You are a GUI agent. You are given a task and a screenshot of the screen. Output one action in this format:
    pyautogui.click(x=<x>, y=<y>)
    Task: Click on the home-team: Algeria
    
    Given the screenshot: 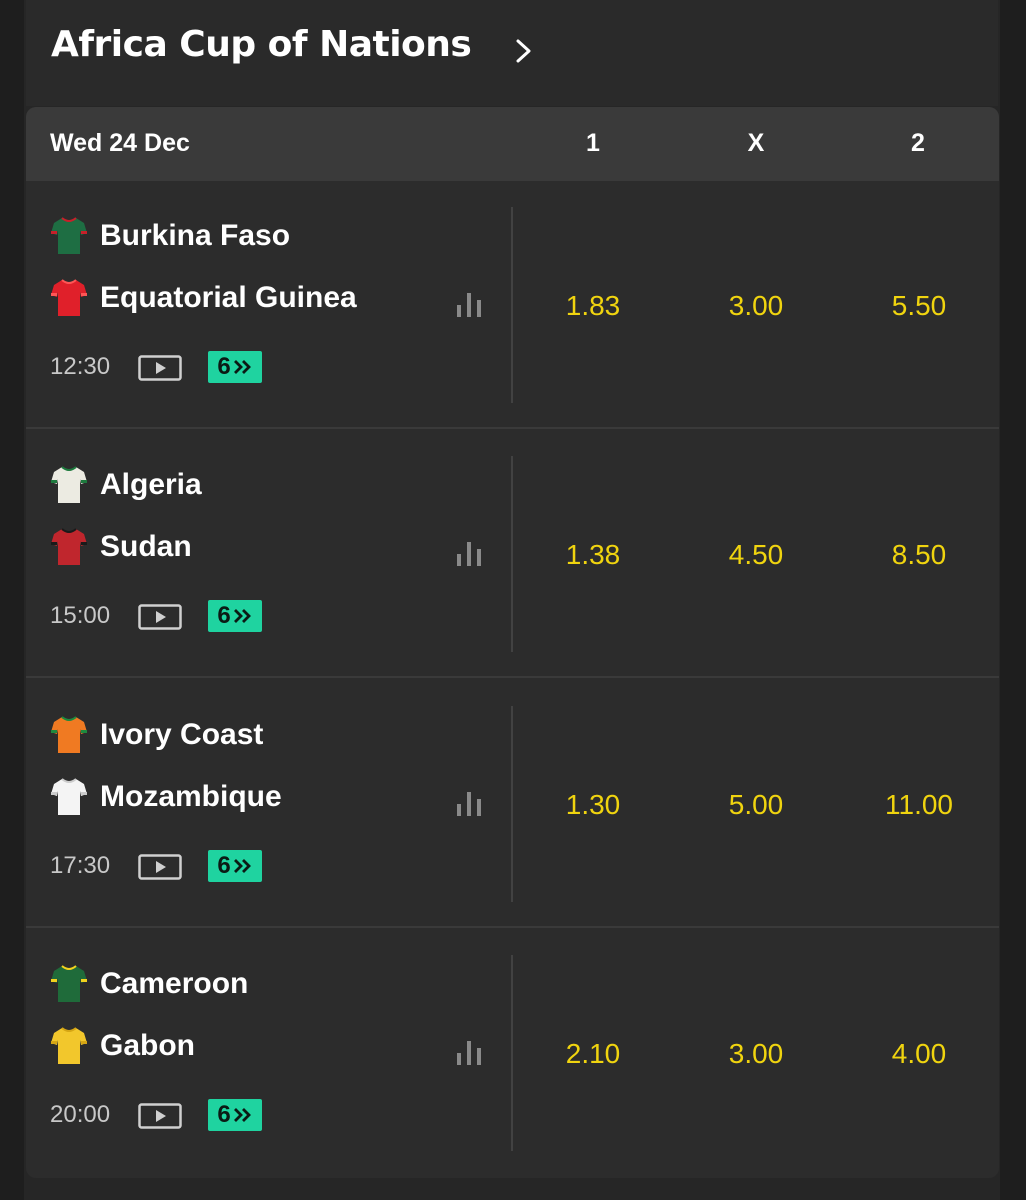 What is the action you would take?
    pyautogui.click(x=126, y=485)
    